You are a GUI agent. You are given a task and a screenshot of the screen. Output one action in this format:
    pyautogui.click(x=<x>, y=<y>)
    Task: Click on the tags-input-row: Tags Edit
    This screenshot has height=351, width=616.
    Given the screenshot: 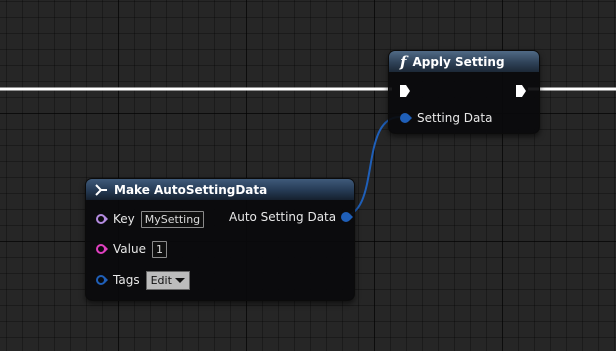 What is the action you would take?
    pyautogui.click(x=142, y=280)
    